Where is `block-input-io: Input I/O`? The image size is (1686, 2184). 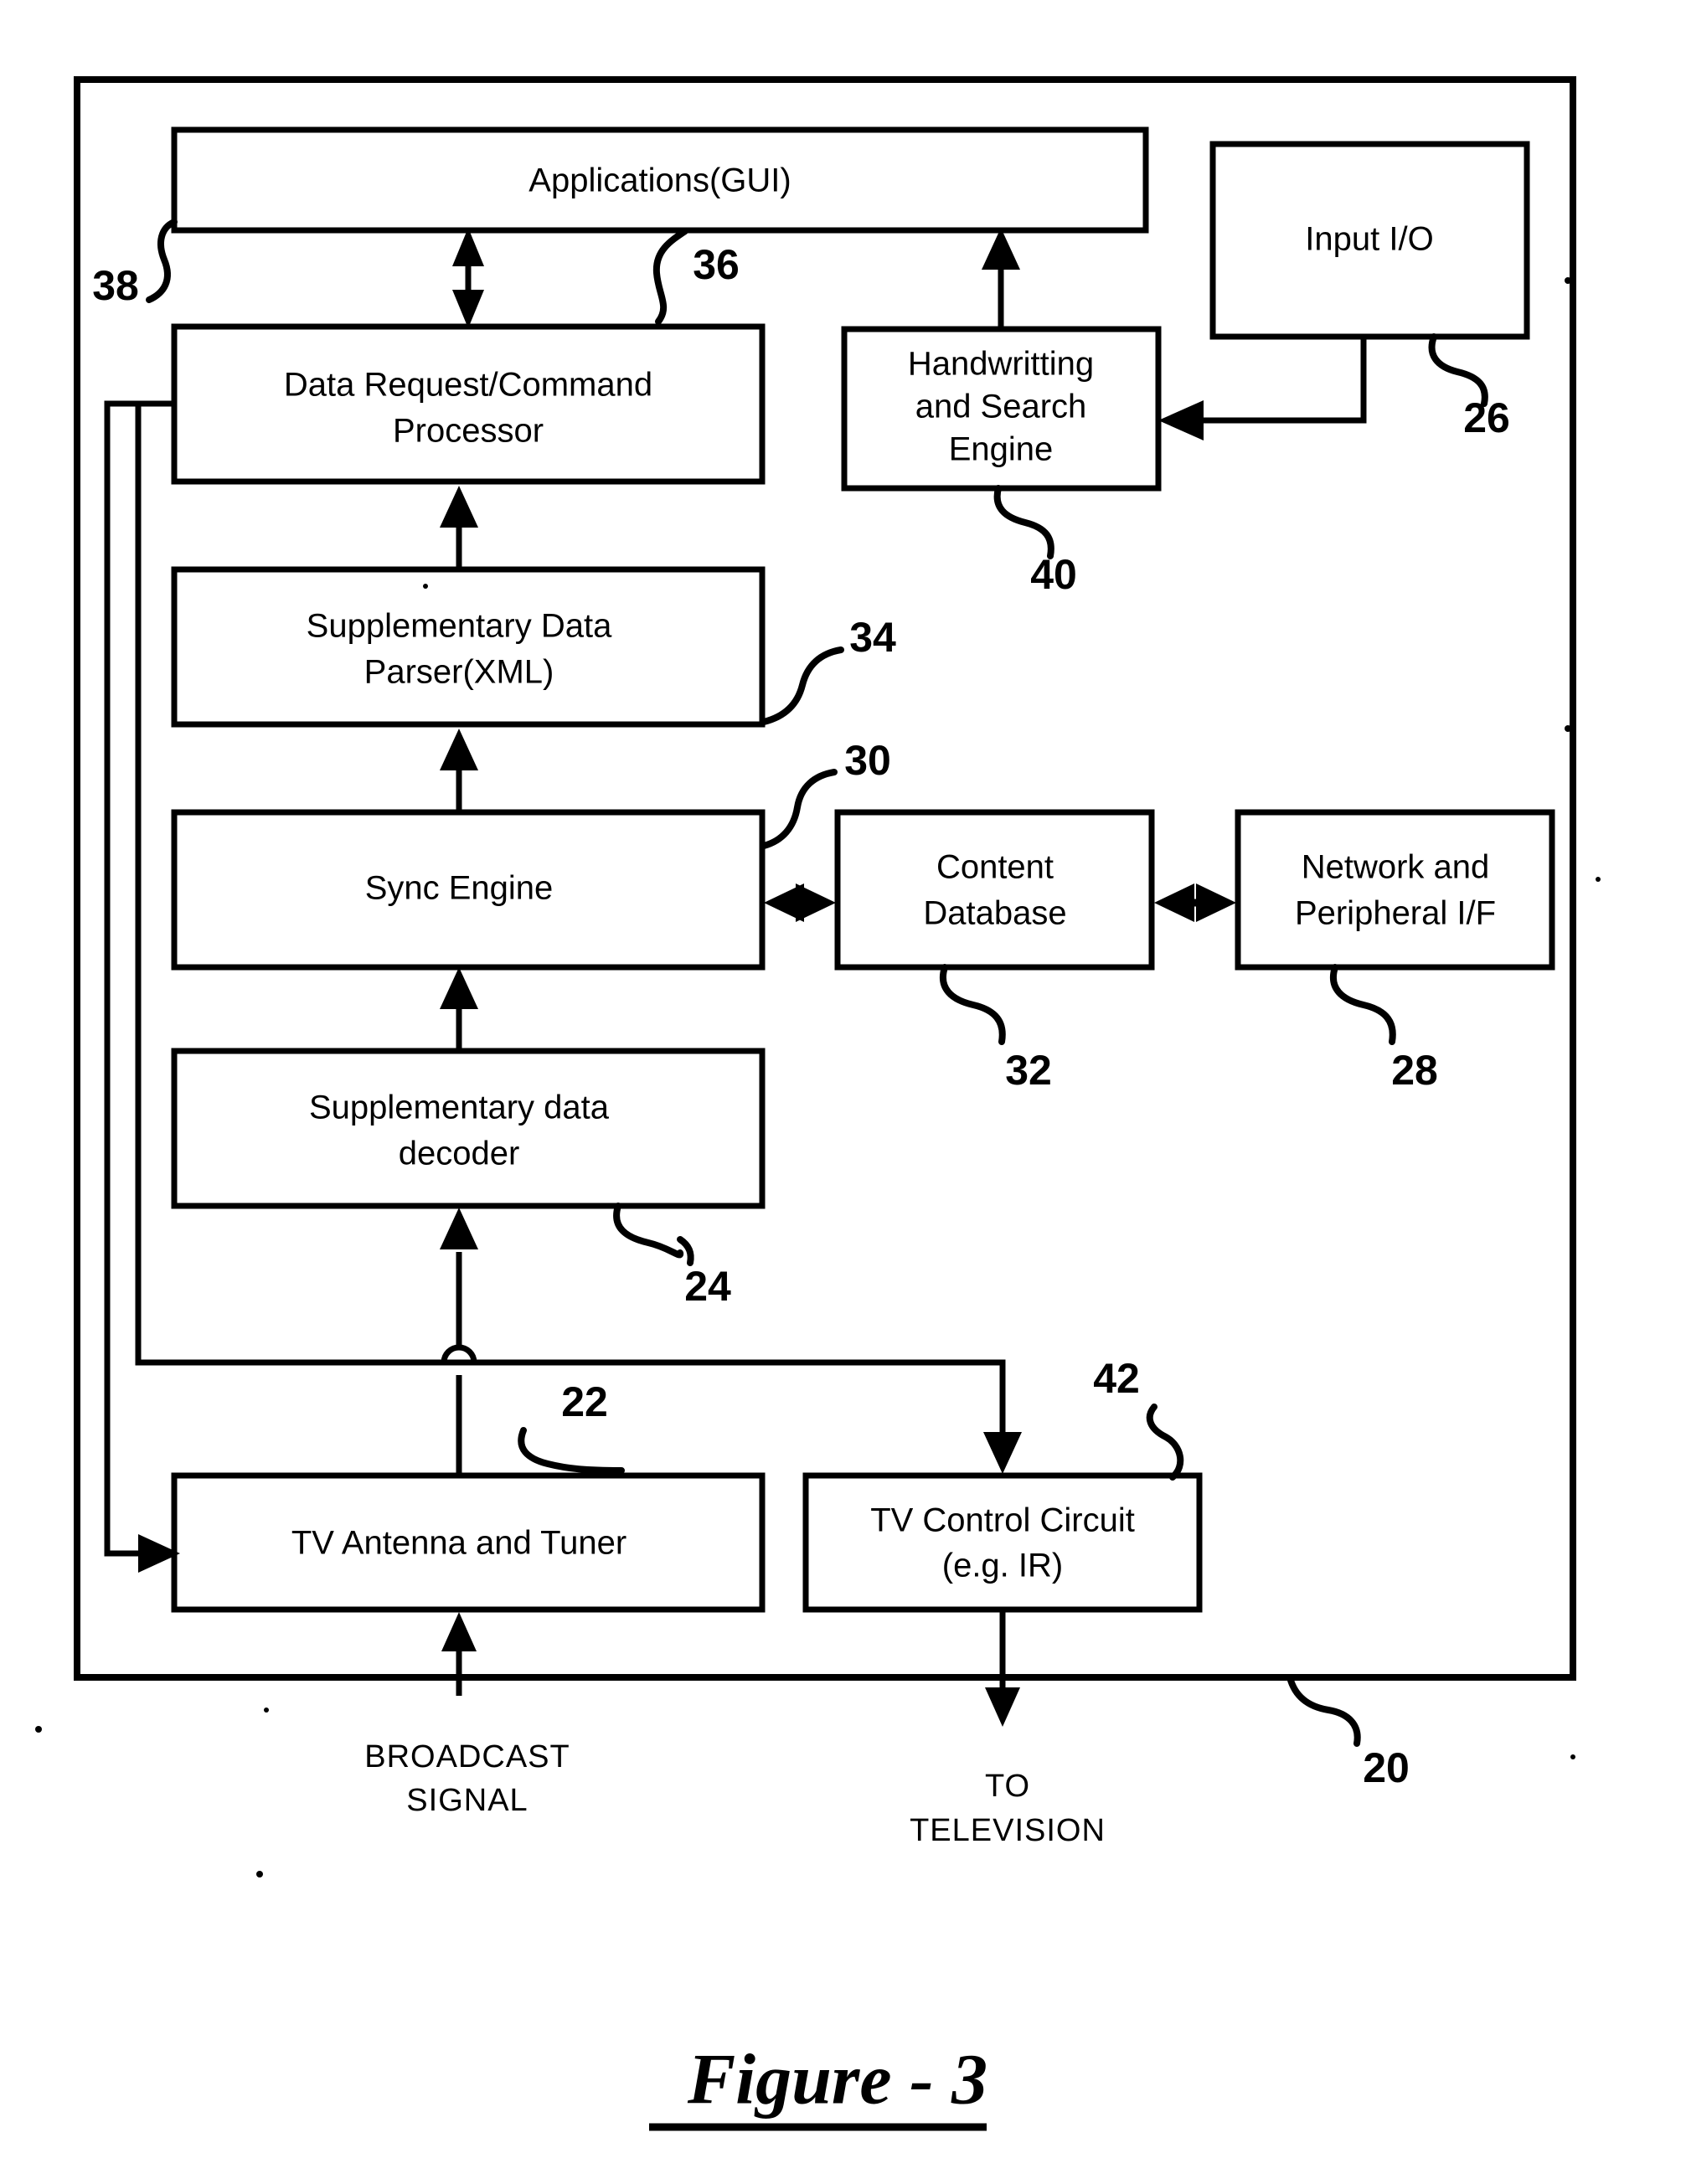 block-input-io: Input I/O is located at coordinates (1370, 241).